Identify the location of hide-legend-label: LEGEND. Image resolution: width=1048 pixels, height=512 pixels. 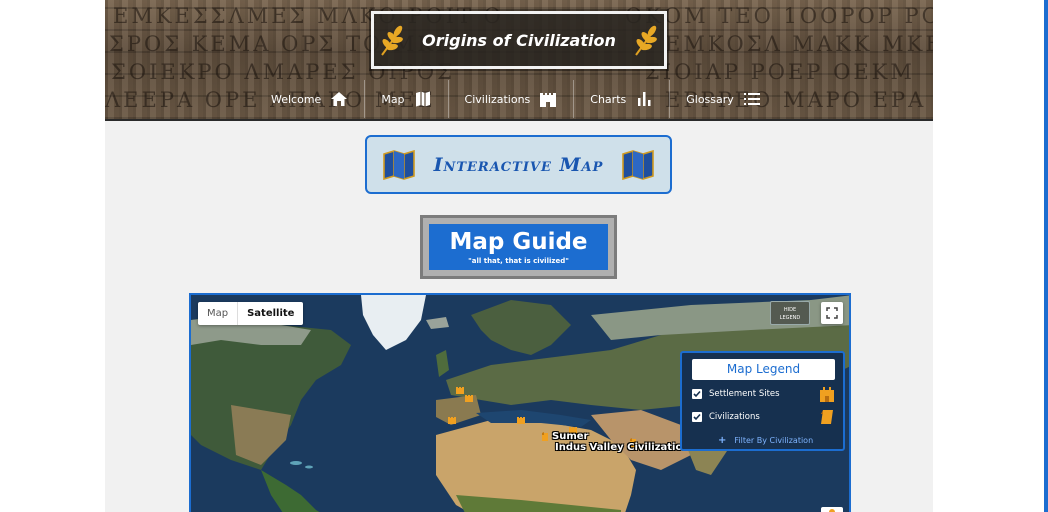
(790, 318).